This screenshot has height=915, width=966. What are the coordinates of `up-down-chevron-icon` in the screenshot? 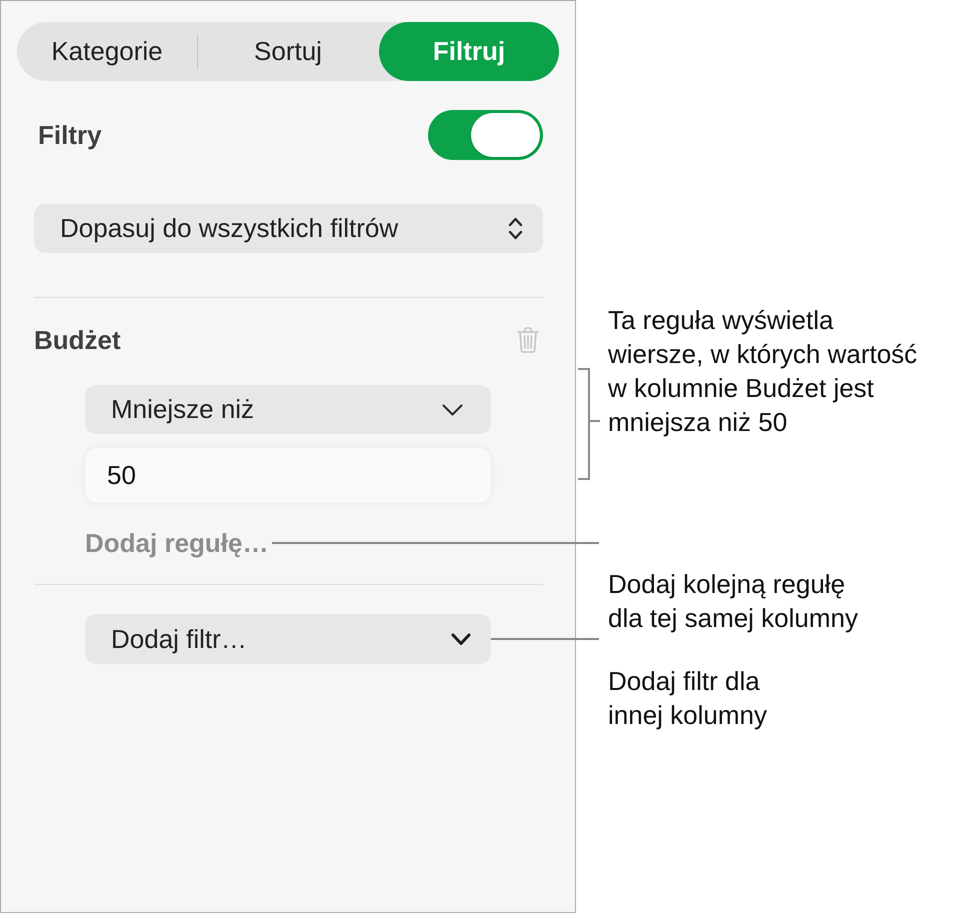 It's located at (515, 228).